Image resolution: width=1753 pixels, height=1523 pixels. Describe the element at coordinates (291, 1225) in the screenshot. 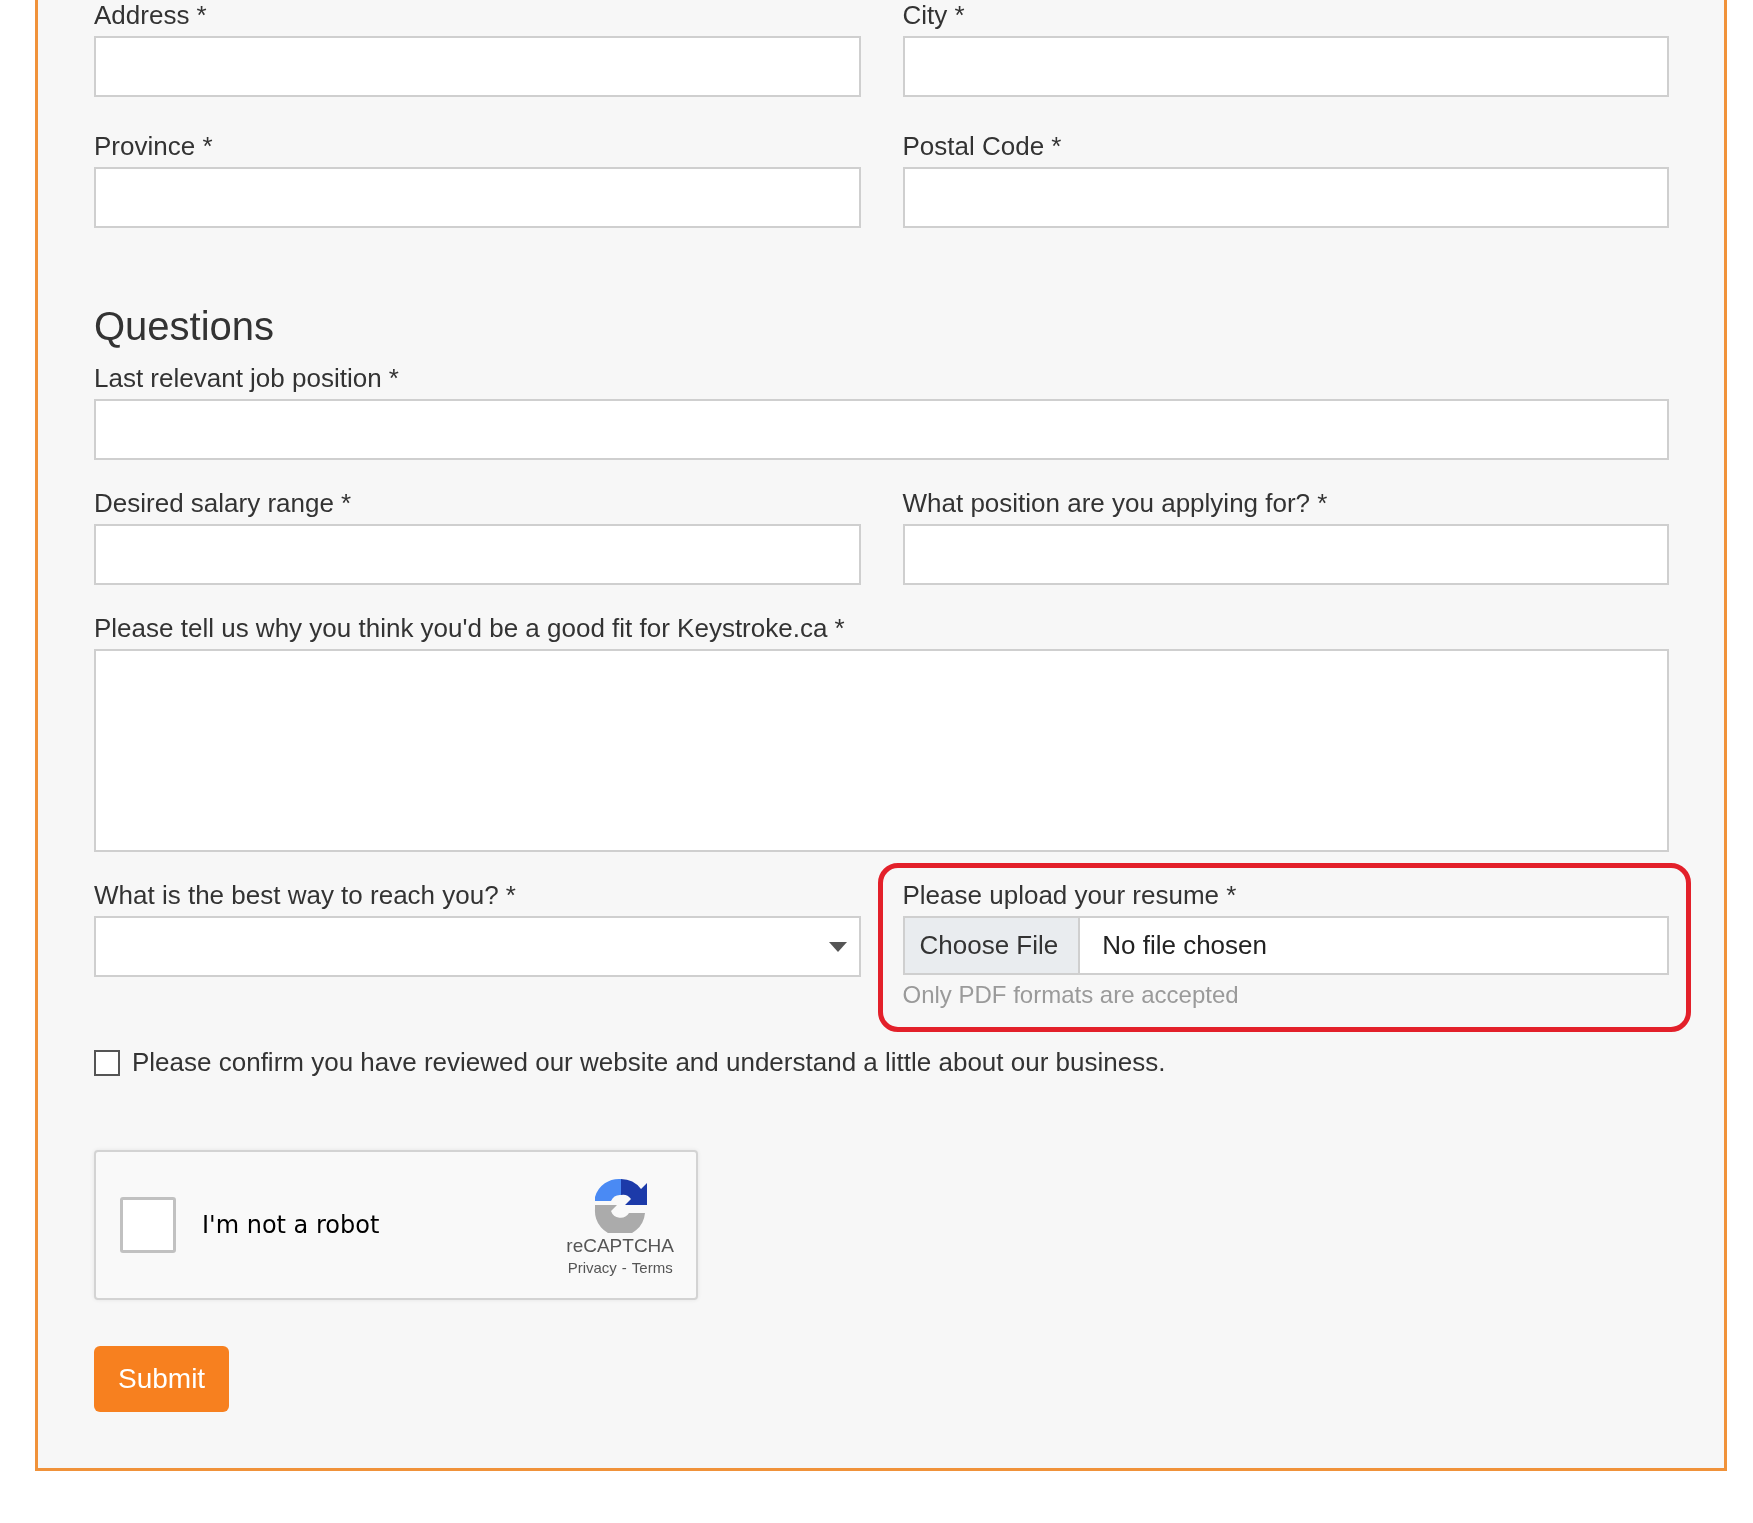

I see `captcha-label: I'm not a robot` at that location.